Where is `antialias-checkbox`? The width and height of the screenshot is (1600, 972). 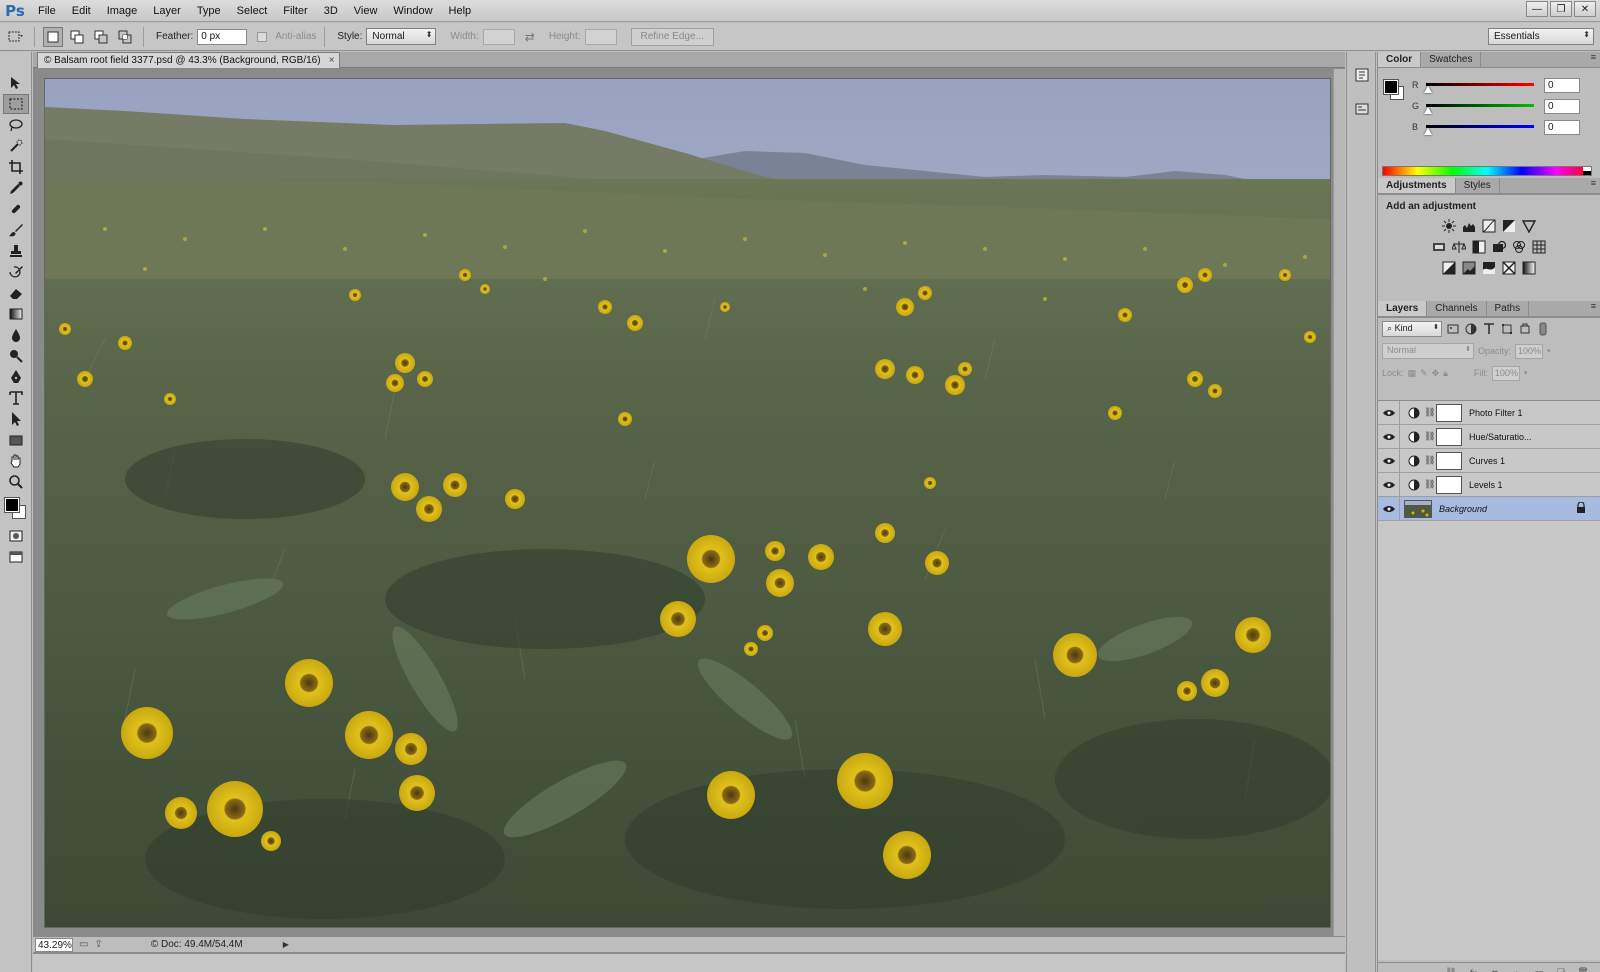 antialias-checkbox is located at coordinates (262, 36).